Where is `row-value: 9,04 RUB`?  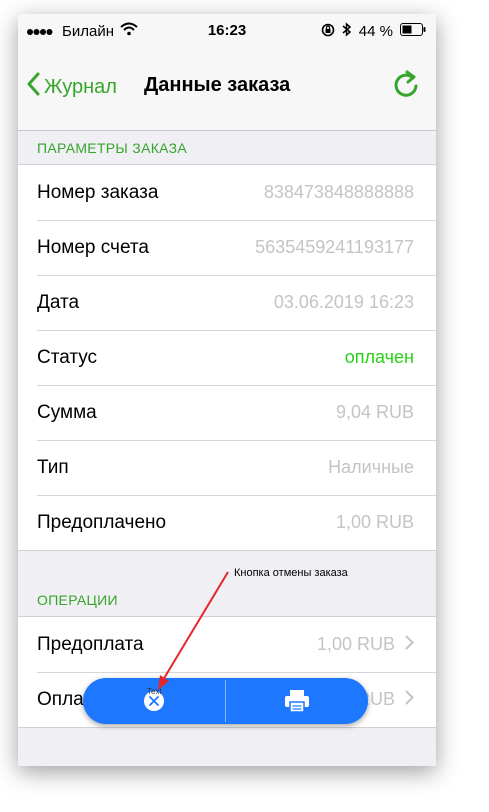 row-value: 9,04 RUB is located at coordinates (374, 412).